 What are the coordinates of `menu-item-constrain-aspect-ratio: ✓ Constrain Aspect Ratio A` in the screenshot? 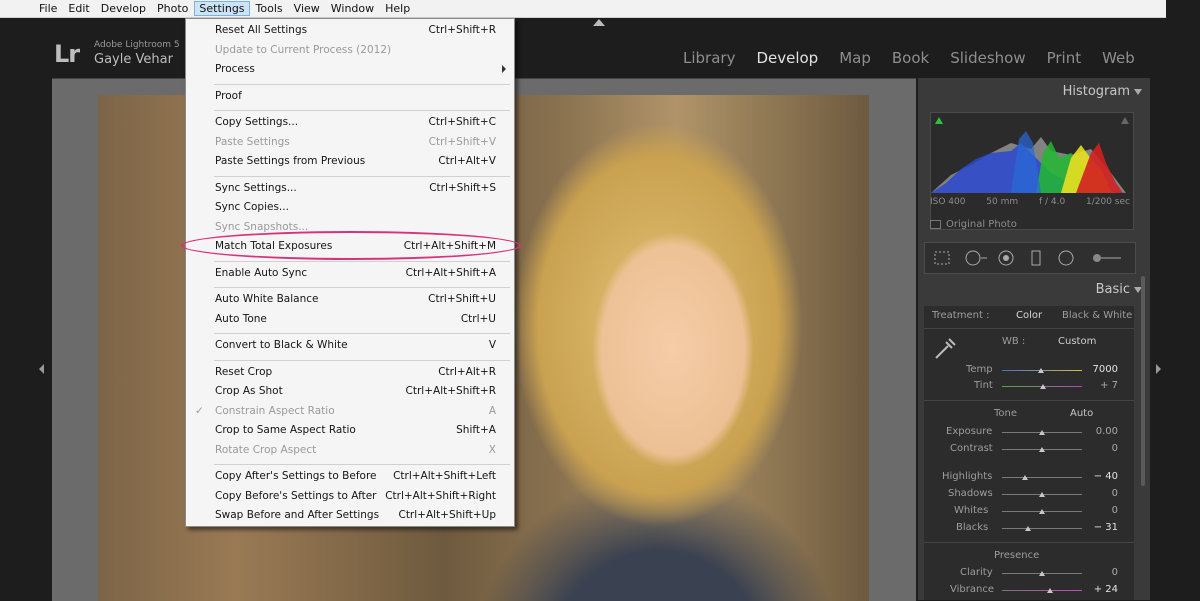 It's located at (350, 412).